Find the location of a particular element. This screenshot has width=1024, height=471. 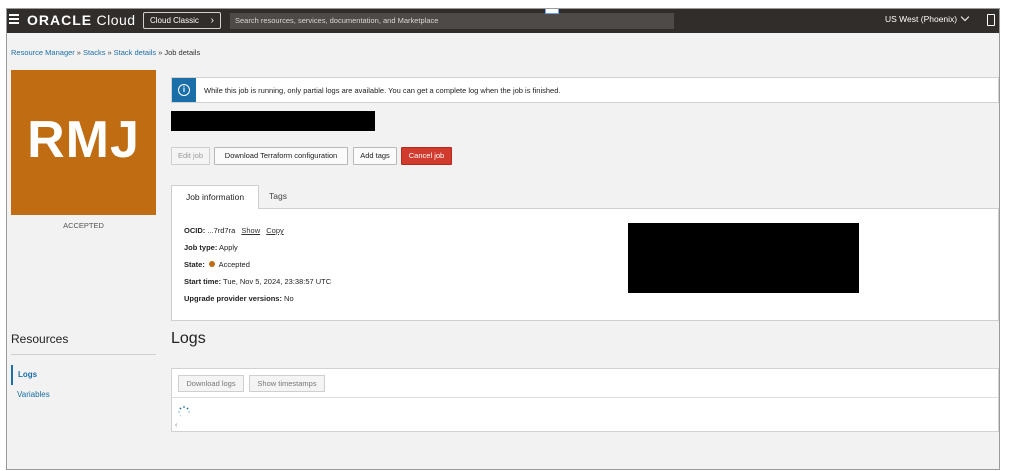

resources-nav-logs: Logs is located at coordinates (83, 375).